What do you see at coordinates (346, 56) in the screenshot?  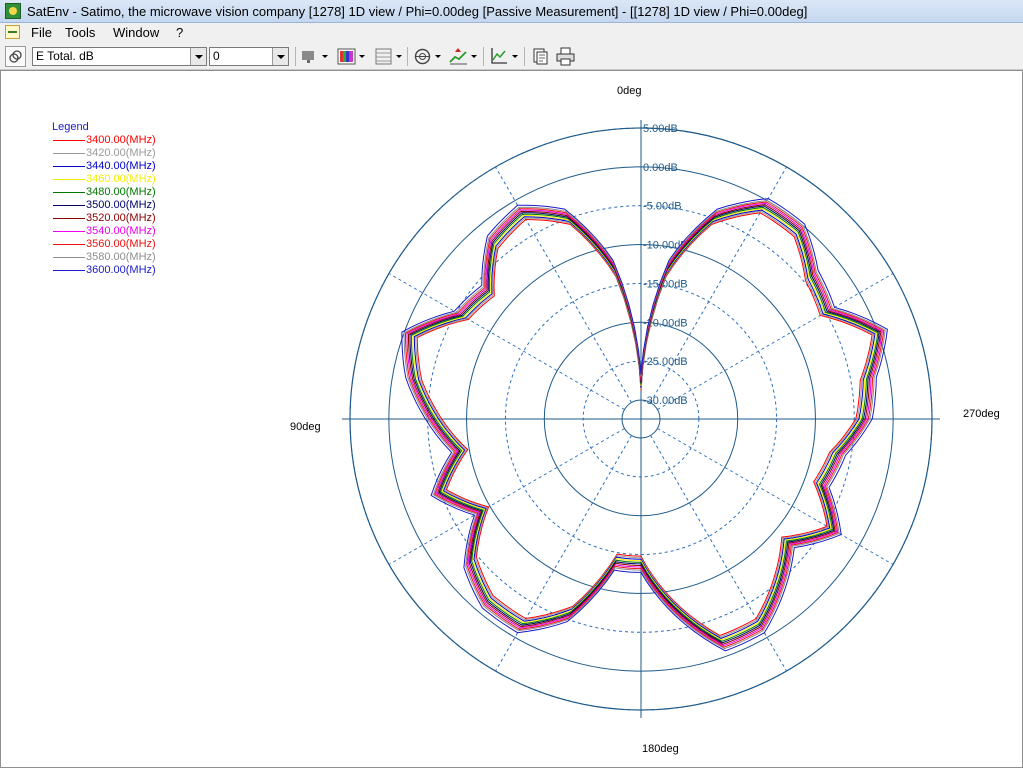 I see `color-scale-icon` at bounding box center [346, 56].